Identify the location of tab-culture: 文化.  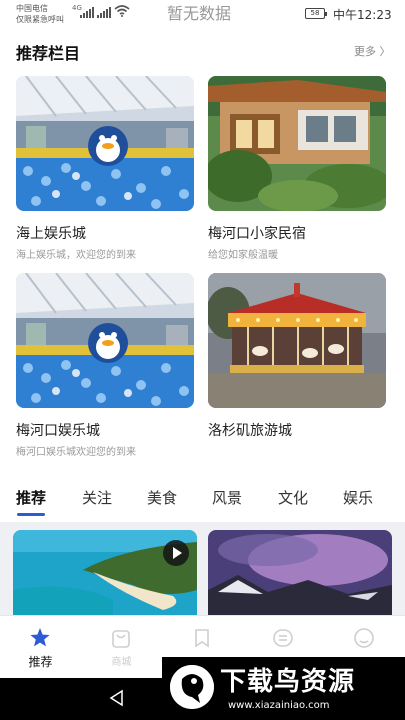
(293, 497).